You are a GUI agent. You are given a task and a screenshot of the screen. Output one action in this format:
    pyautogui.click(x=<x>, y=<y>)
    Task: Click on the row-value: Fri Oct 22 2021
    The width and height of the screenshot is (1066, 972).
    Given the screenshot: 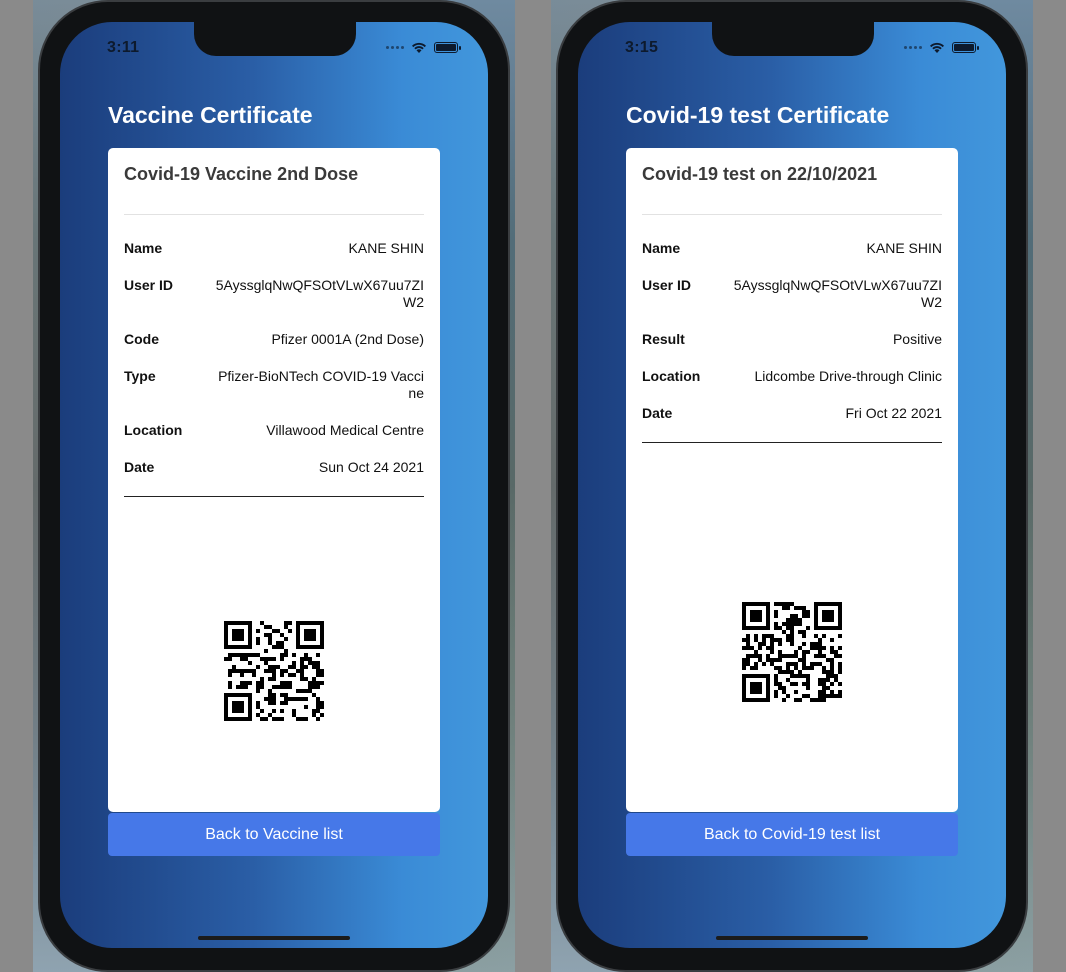 What is the action you would take?
    pyautogui.click(x=894, y=413)
    